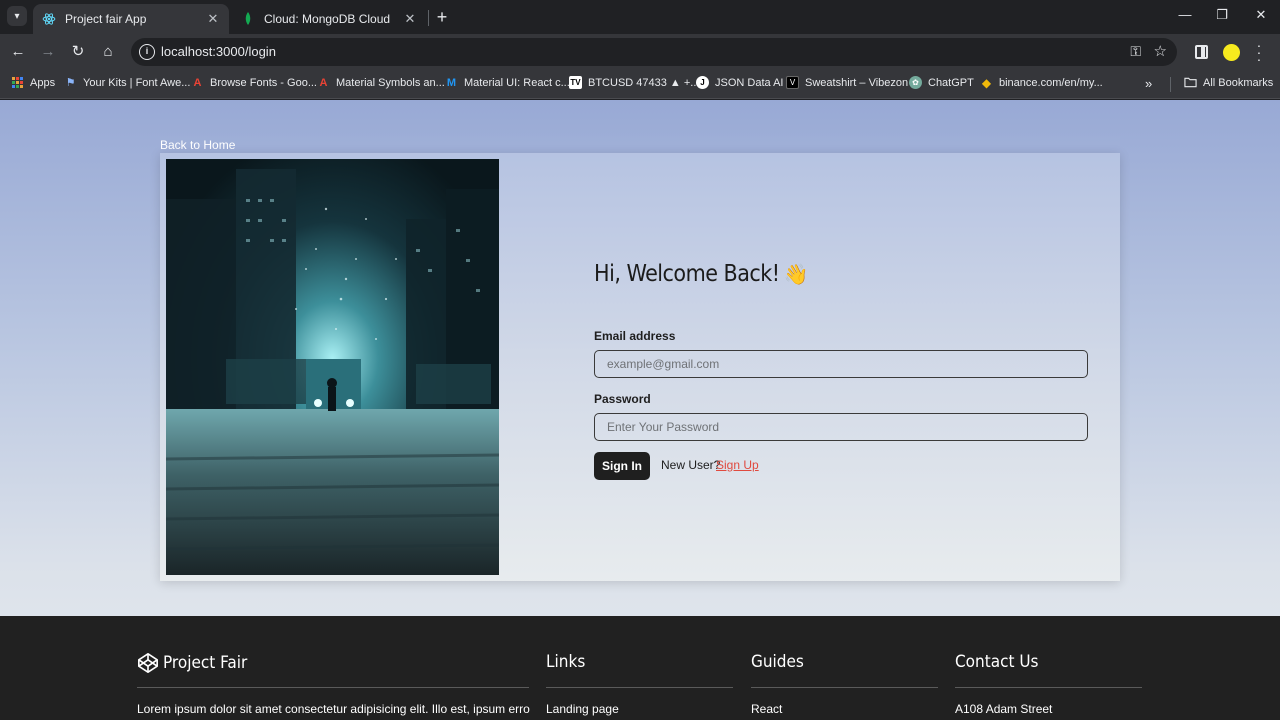 The image size is (1280, 720). Describe the element at coordinates (841, 364) in the screenshot. I see `email-input` at that location.